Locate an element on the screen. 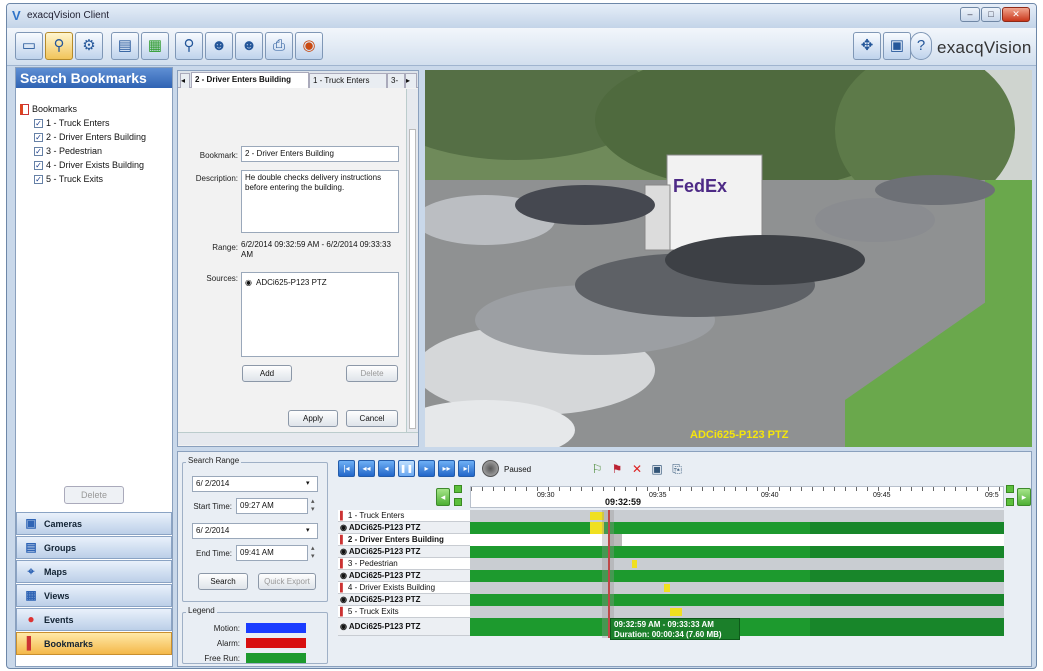  users-icon: ☻ is located at coordinates (249, 46).